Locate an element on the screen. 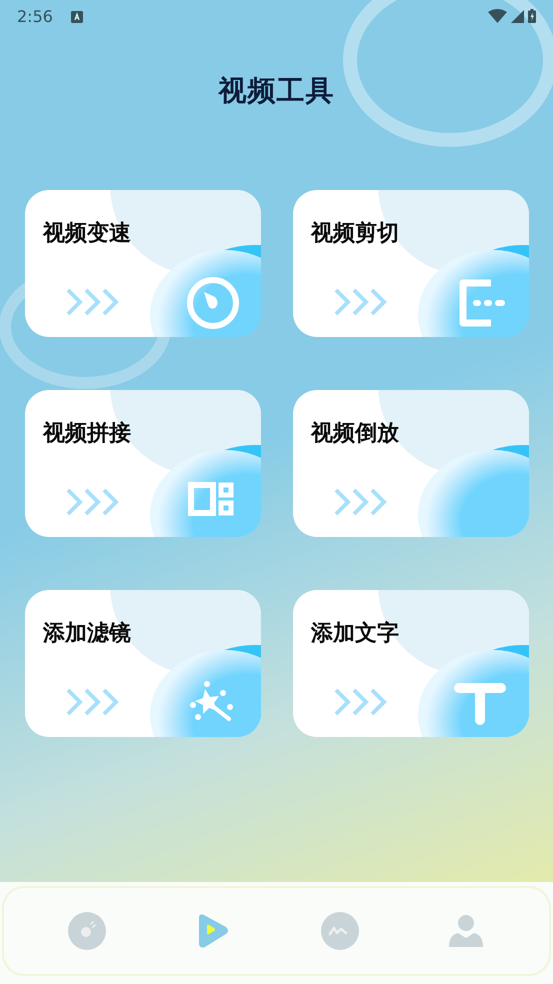 This screenshot has height=984, width=553. gauge-icon is located at coordinates (213, 303).